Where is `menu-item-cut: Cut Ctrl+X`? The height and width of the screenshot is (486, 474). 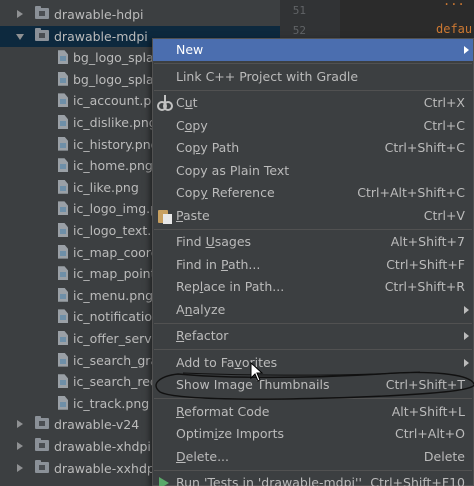
menu-item-cut: Cut Ctrl+X is located at coordinates (313, 103).